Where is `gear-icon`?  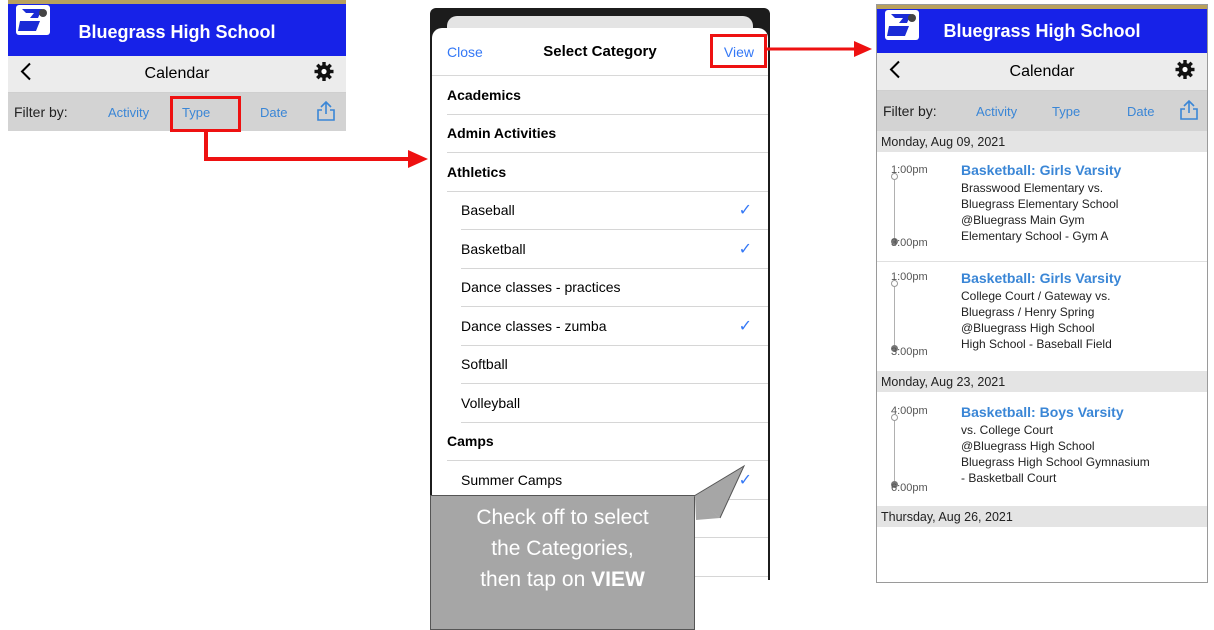
gear-icon is located at coordinates (324, 74).